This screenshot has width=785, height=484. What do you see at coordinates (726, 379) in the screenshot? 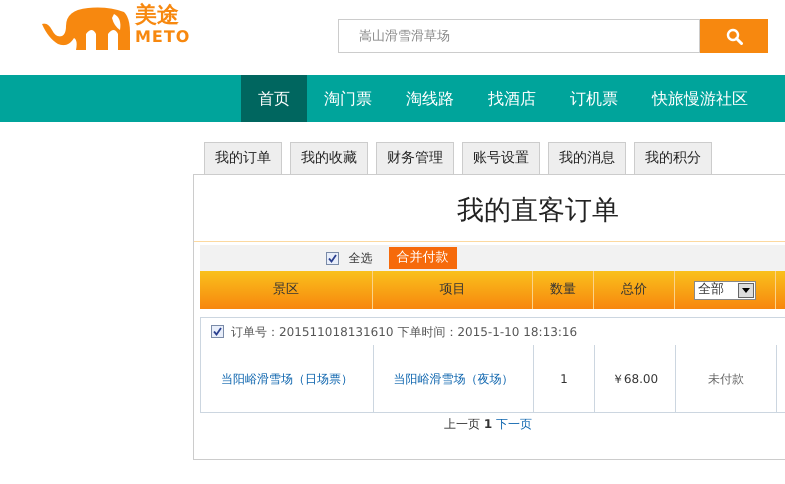
I see `table-cell-text: 未付款` at bounding box center [726, 379].